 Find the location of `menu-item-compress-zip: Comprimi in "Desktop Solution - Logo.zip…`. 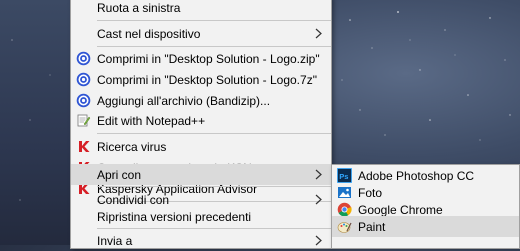

menu-item-compress-zip: Comprimi in "Desktop Solution - Logo.zip… is located at coordinates (201, 58).